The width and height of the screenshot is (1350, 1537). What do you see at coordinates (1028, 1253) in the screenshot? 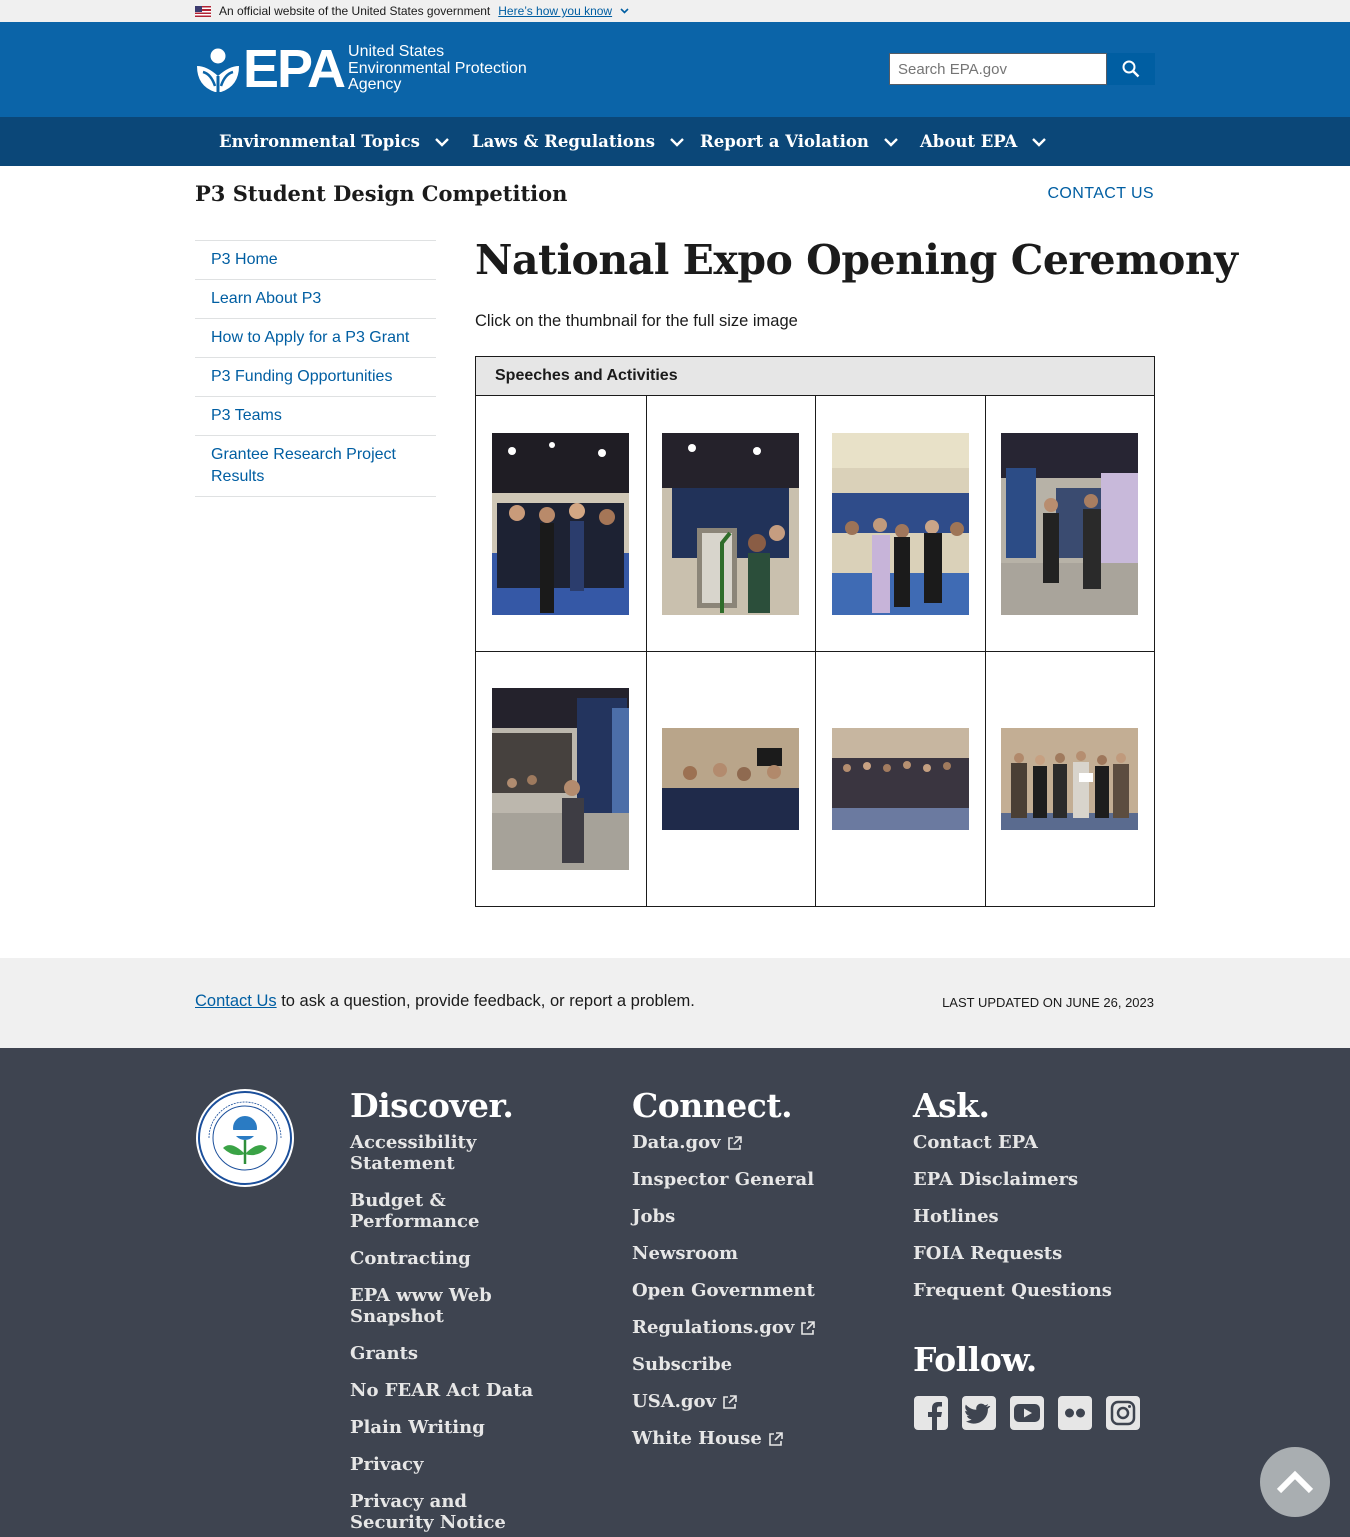
I see `footer-link: FOIA Requests` at bounding box center [1028, 1253].